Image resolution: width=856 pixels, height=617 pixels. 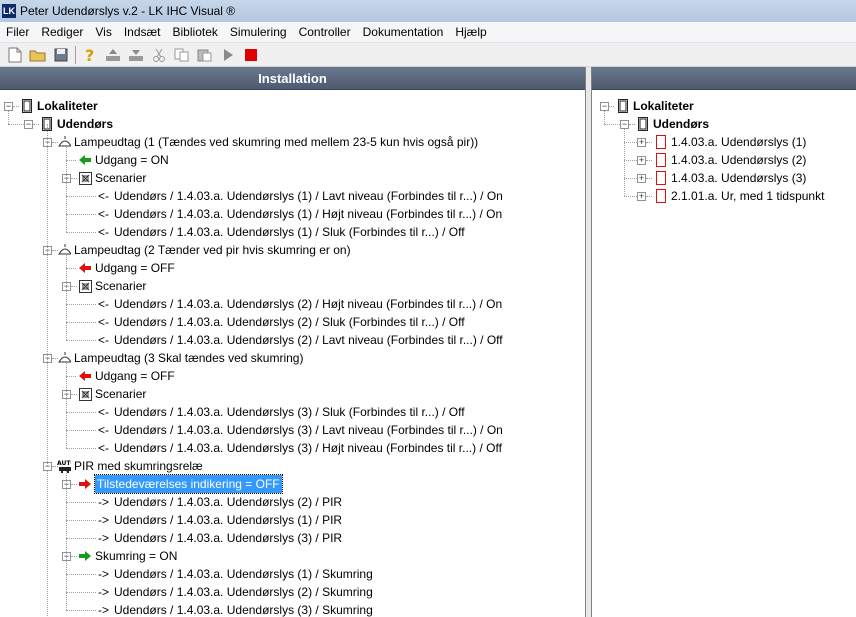 What do you see at coordinates (189, 358) in the screenshot?
I see `tree-node-label: Lampeudtag (3 Skal tændes ved skumring)` at bounding box center [189, 358].